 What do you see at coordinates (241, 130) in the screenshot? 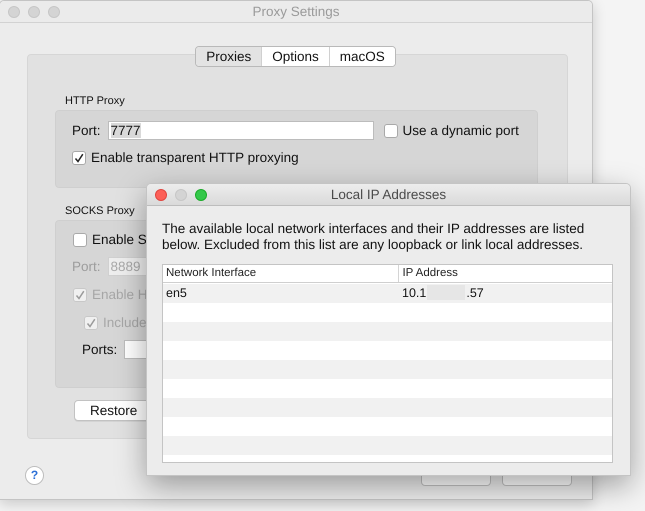
I see `port-field: 7777` at bounding box center [241, 130].